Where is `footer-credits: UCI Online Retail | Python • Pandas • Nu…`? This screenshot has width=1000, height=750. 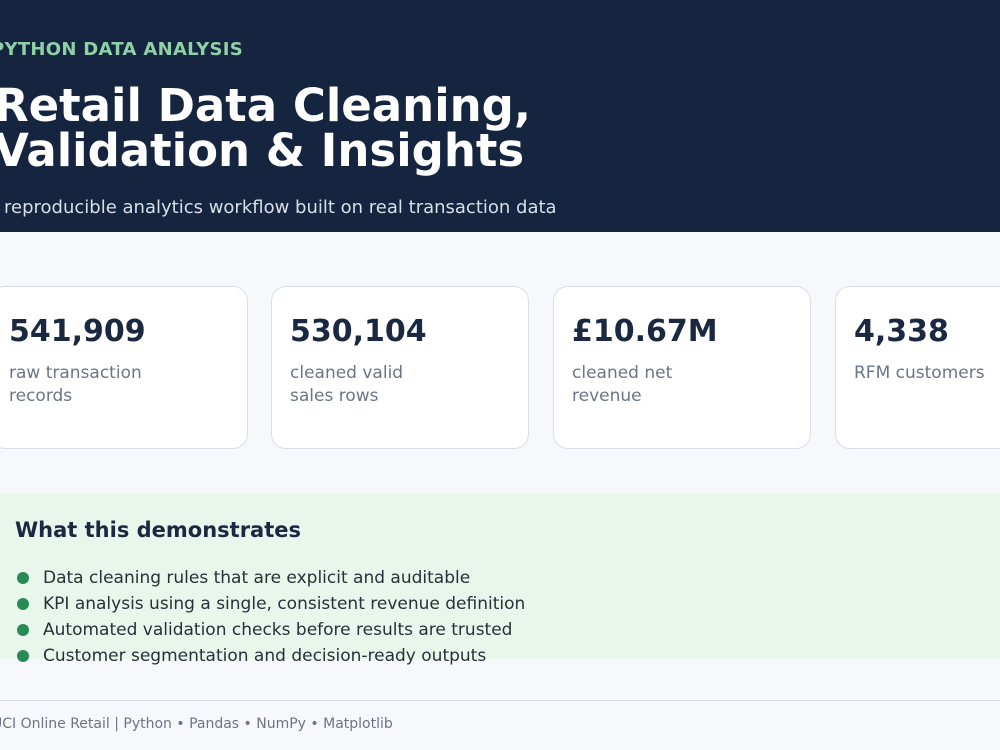 footer-credits: UCI Online Retail | Python • Pandas • Nu… is located at coordinates (196, 724).